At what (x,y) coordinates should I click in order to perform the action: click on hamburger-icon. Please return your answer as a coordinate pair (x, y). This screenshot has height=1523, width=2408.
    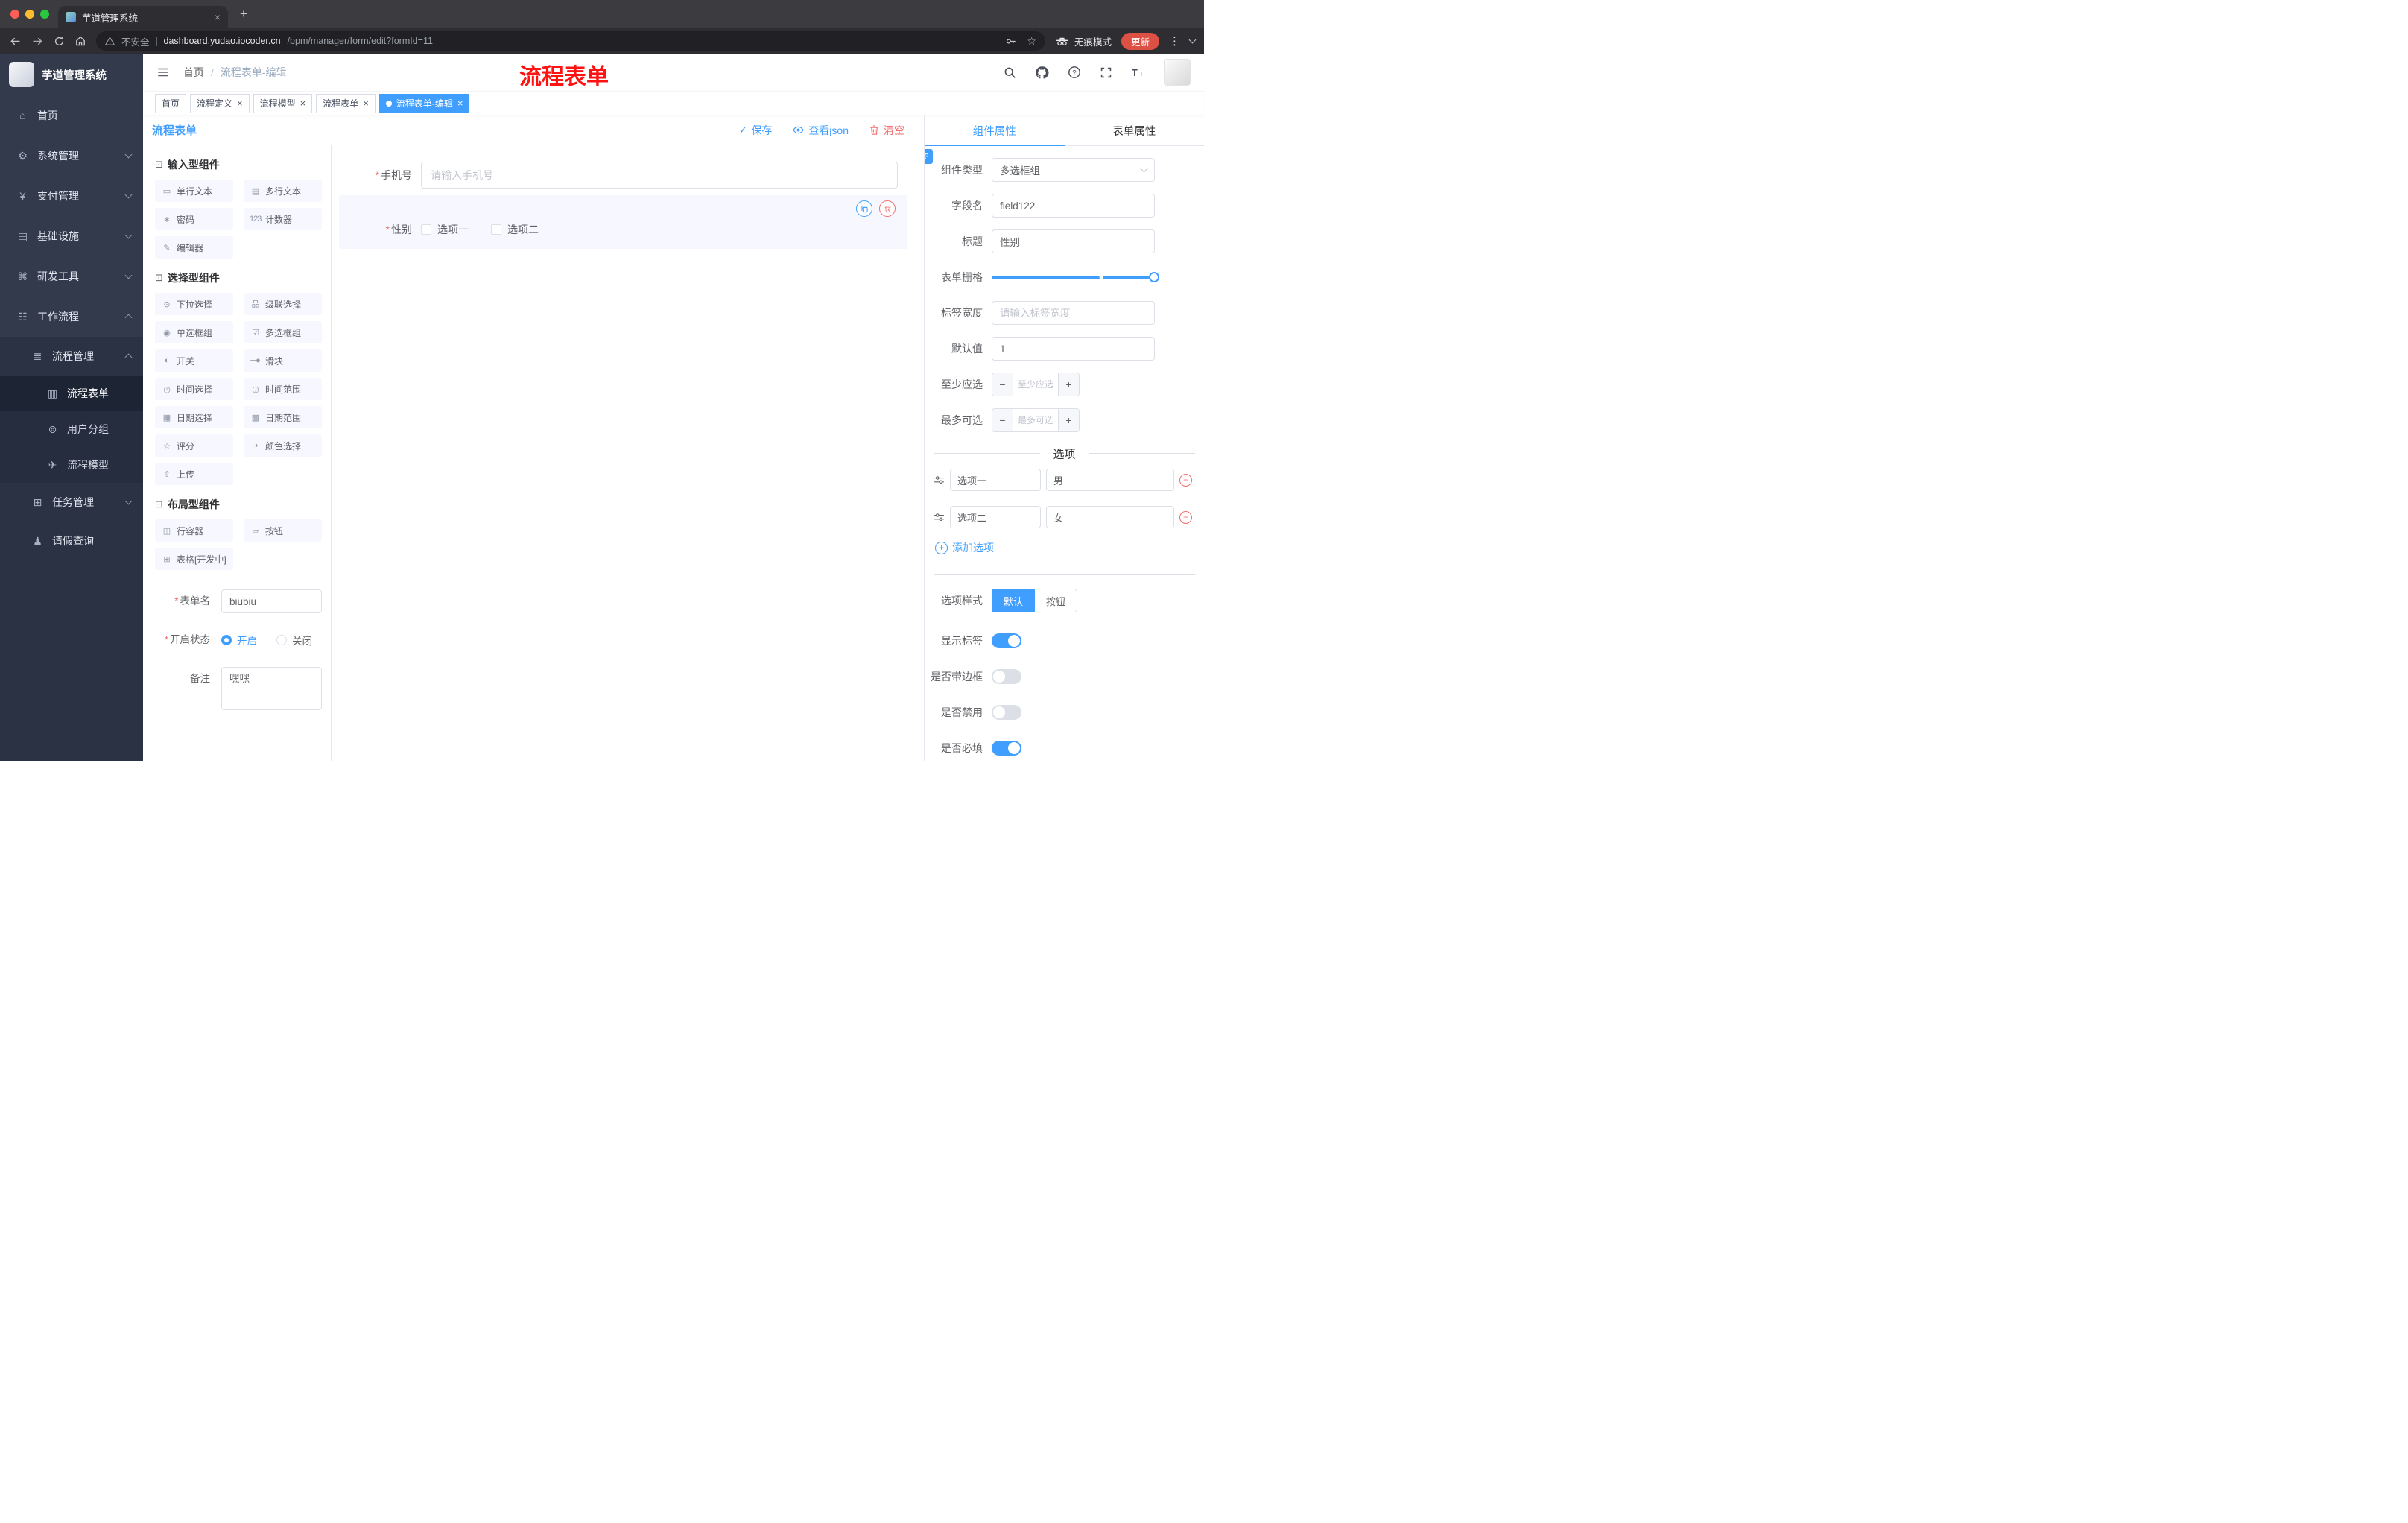
    Looking at the image, I should click on (163, 72).